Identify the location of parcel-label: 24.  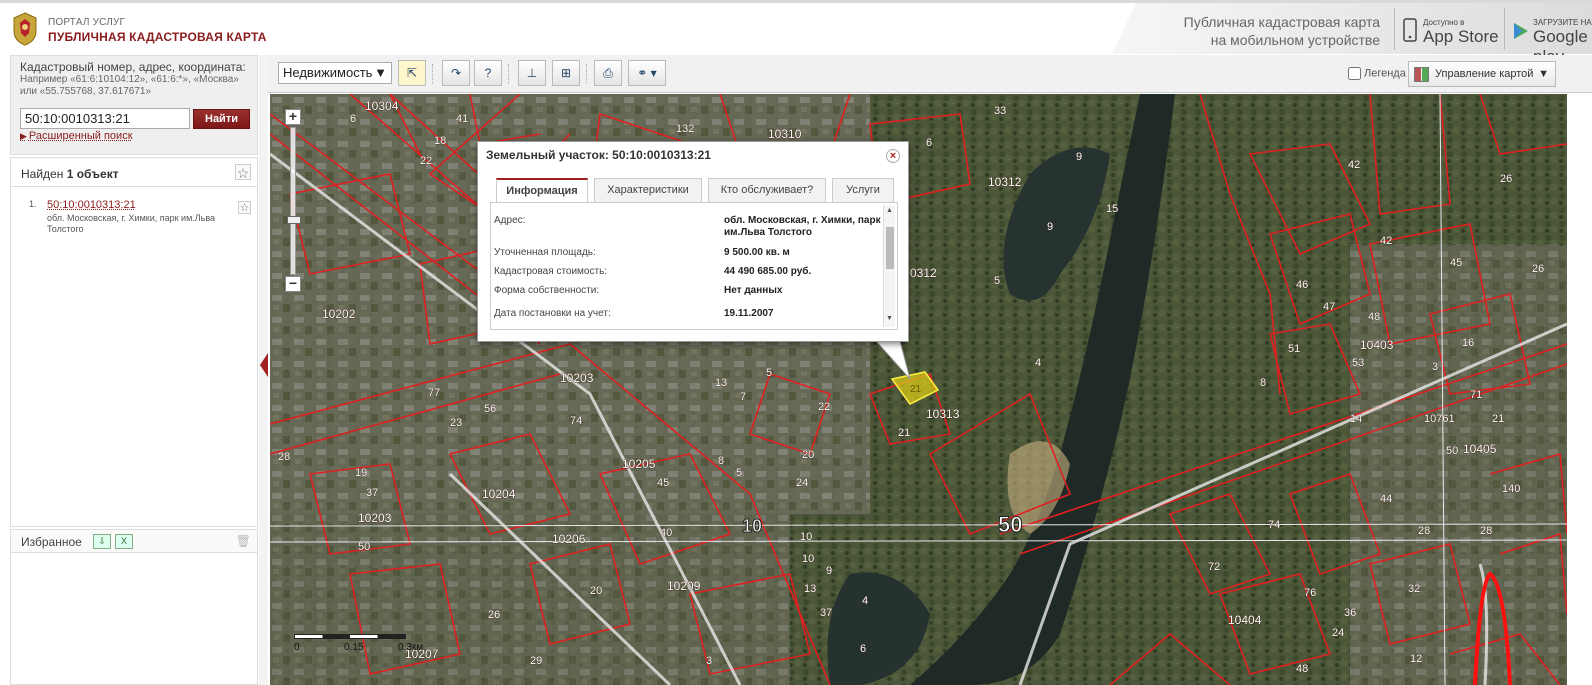
(802, 483).